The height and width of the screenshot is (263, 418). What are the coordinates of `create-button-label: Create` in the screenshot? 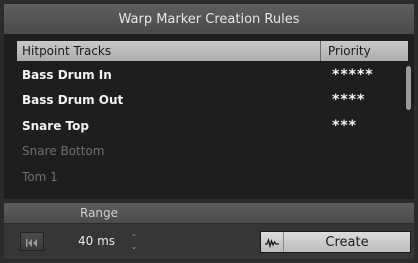 It's located at (347, 242).